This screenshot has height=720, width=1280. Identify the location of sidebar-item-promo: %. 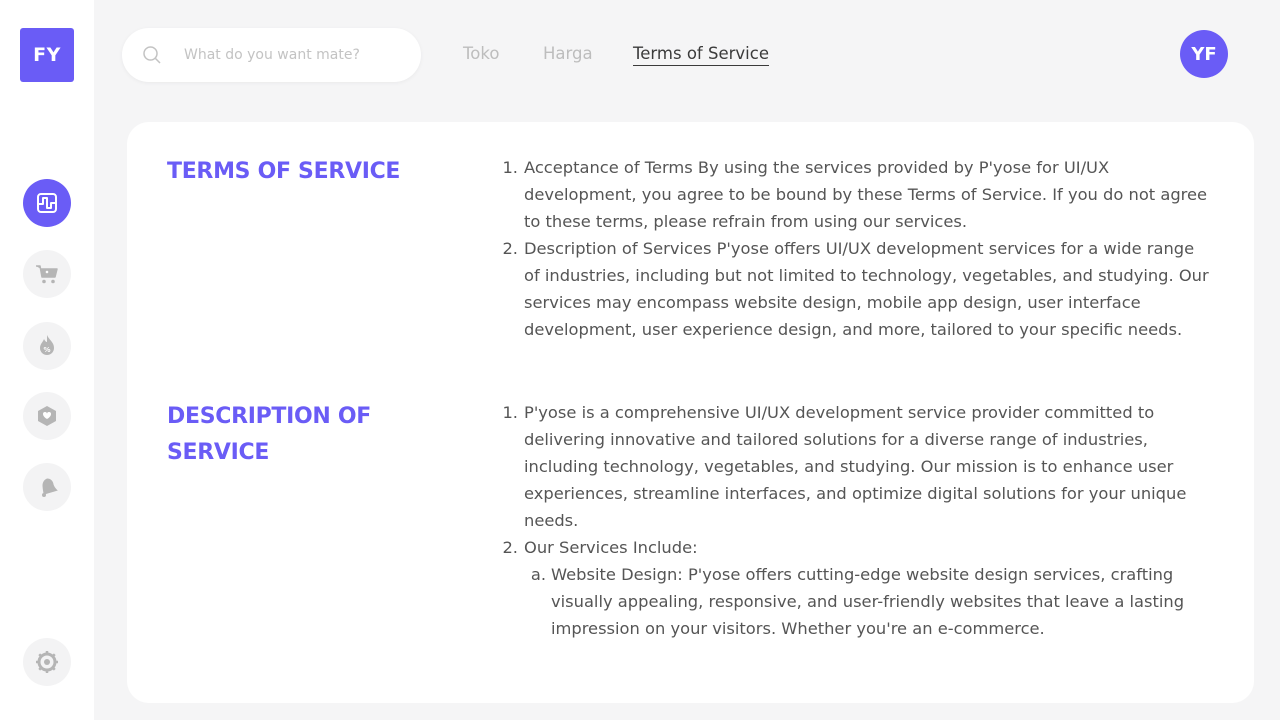
(47, 346).